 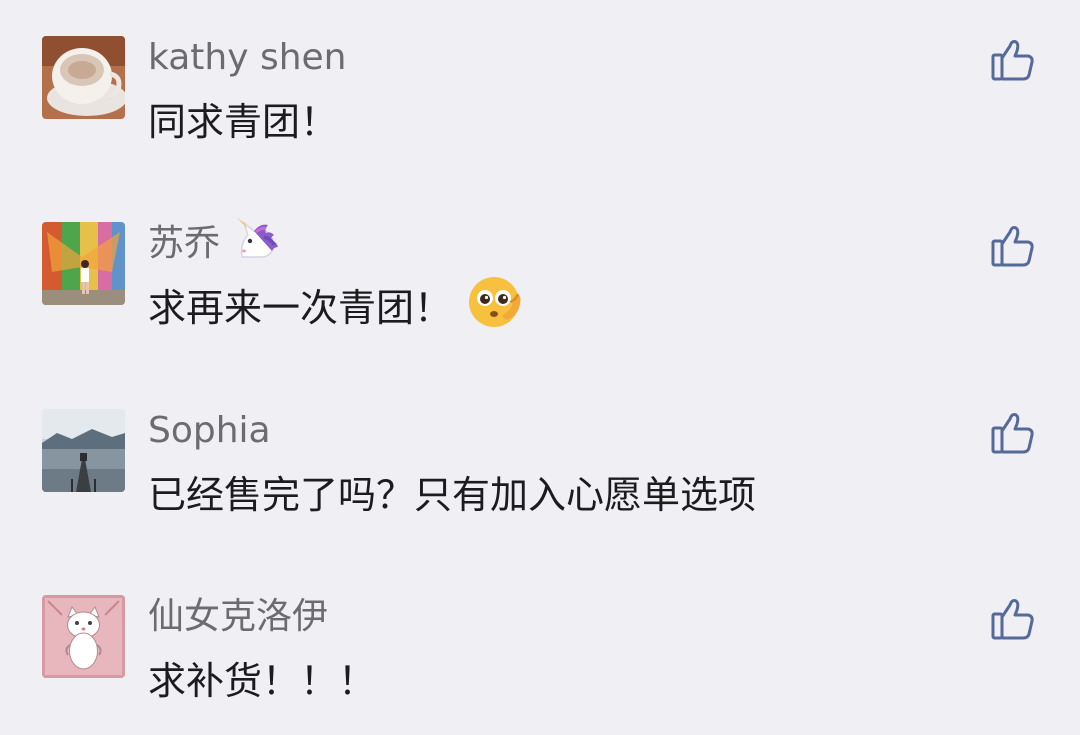 I want to click on colorful-mural-icon, so click(x=83, y=263).